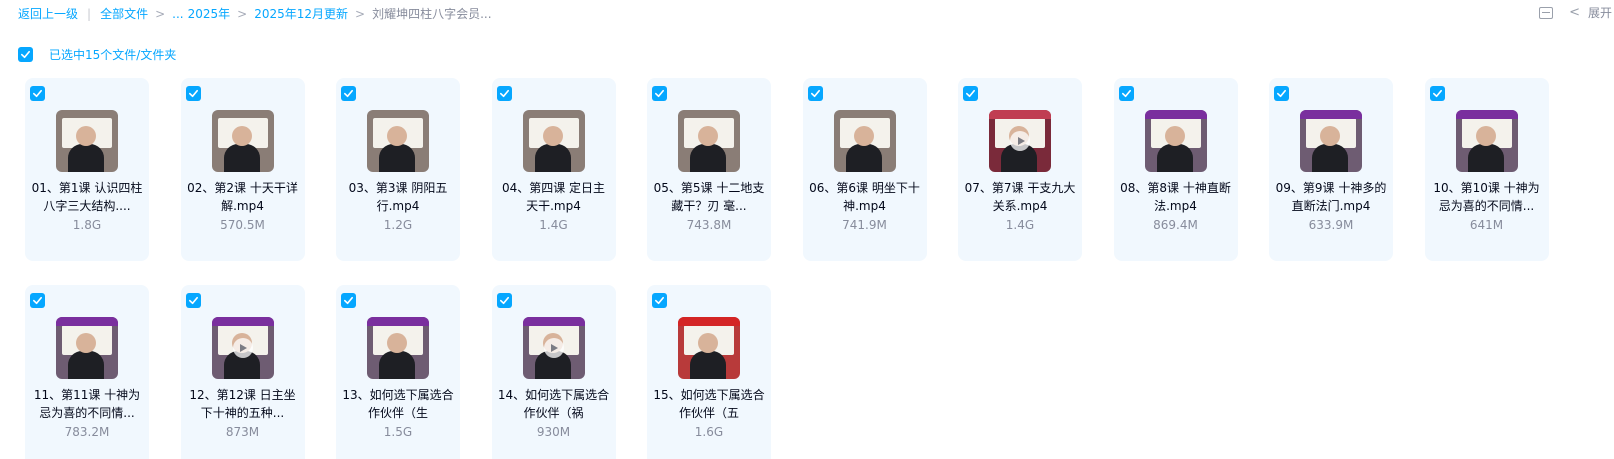  What do you see at coordinates (398, 404) in the screenshot?
I see `file-name: 13、如何选下属选合作伙伴（生` at bounding box center [398, 404].